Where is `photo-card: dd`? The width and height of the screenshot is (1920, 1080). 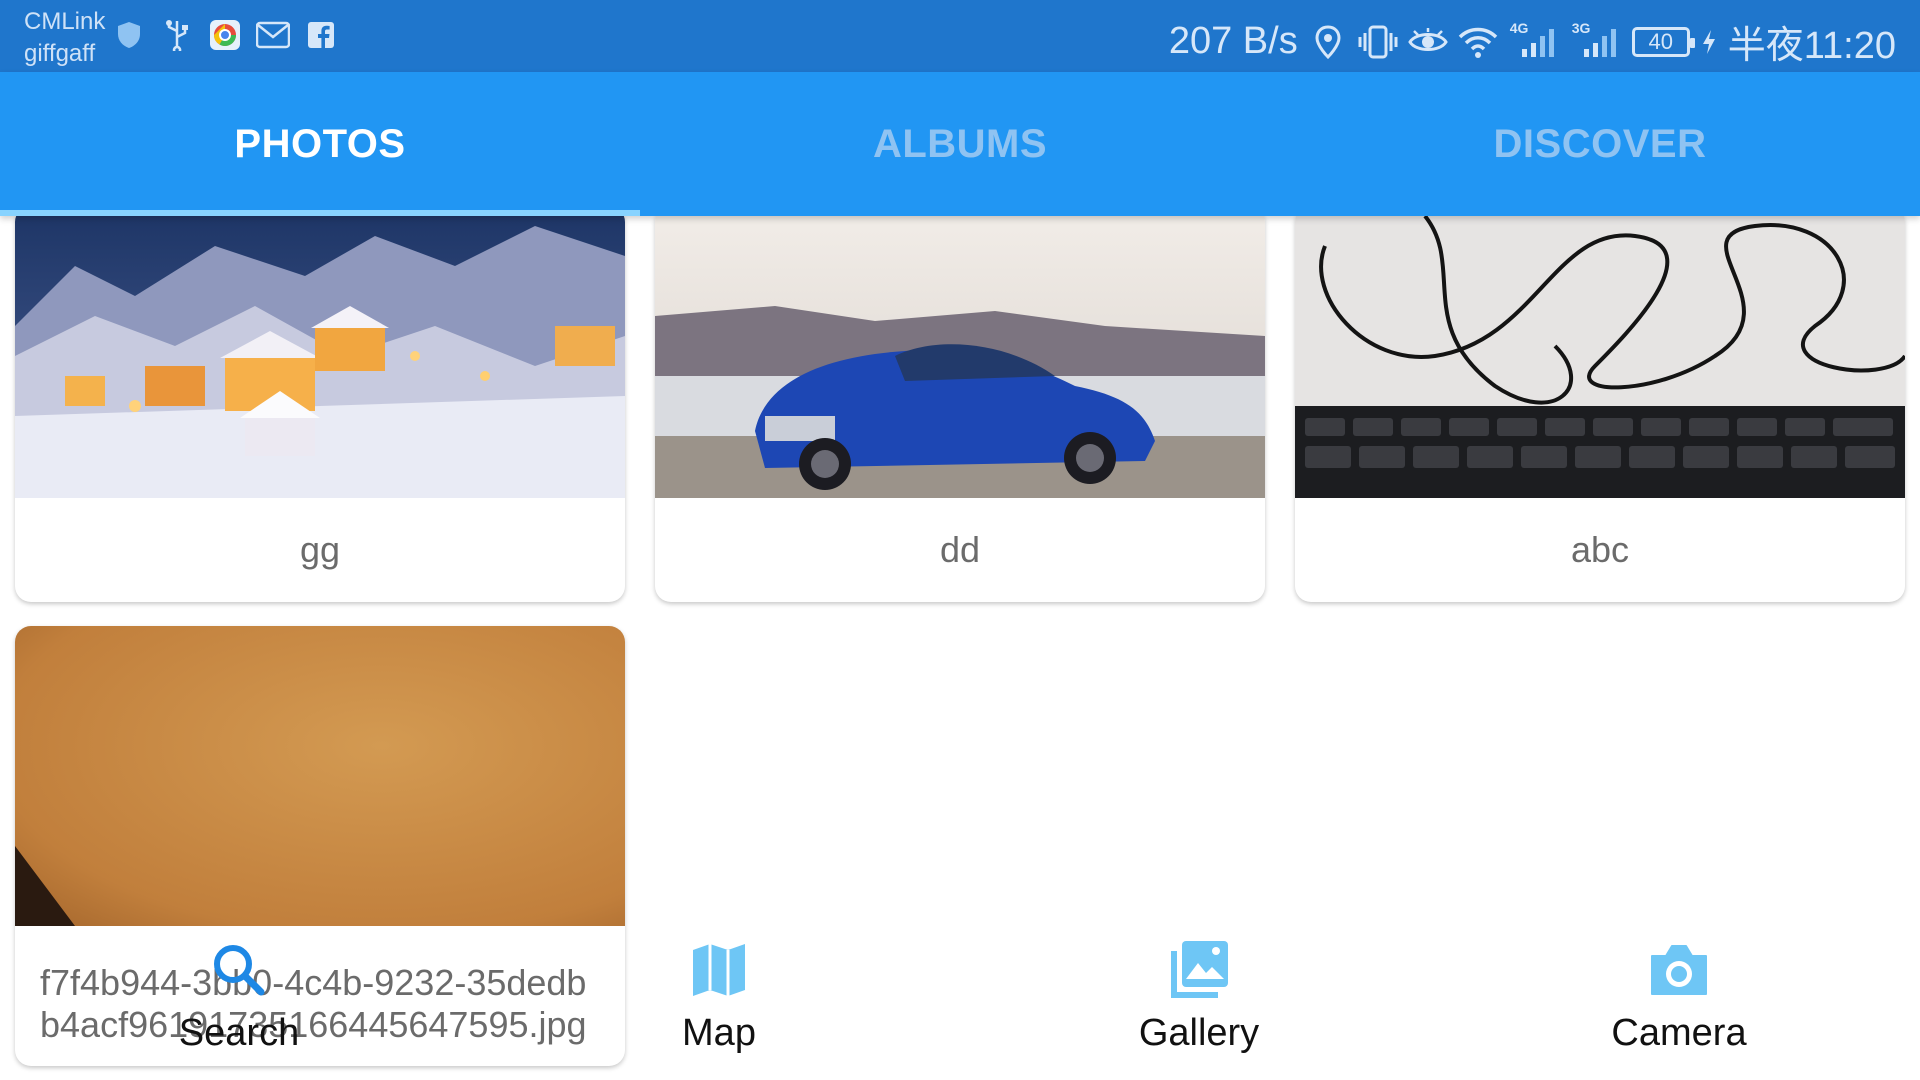
photo-card: dd is located at coordinates (960, 409).